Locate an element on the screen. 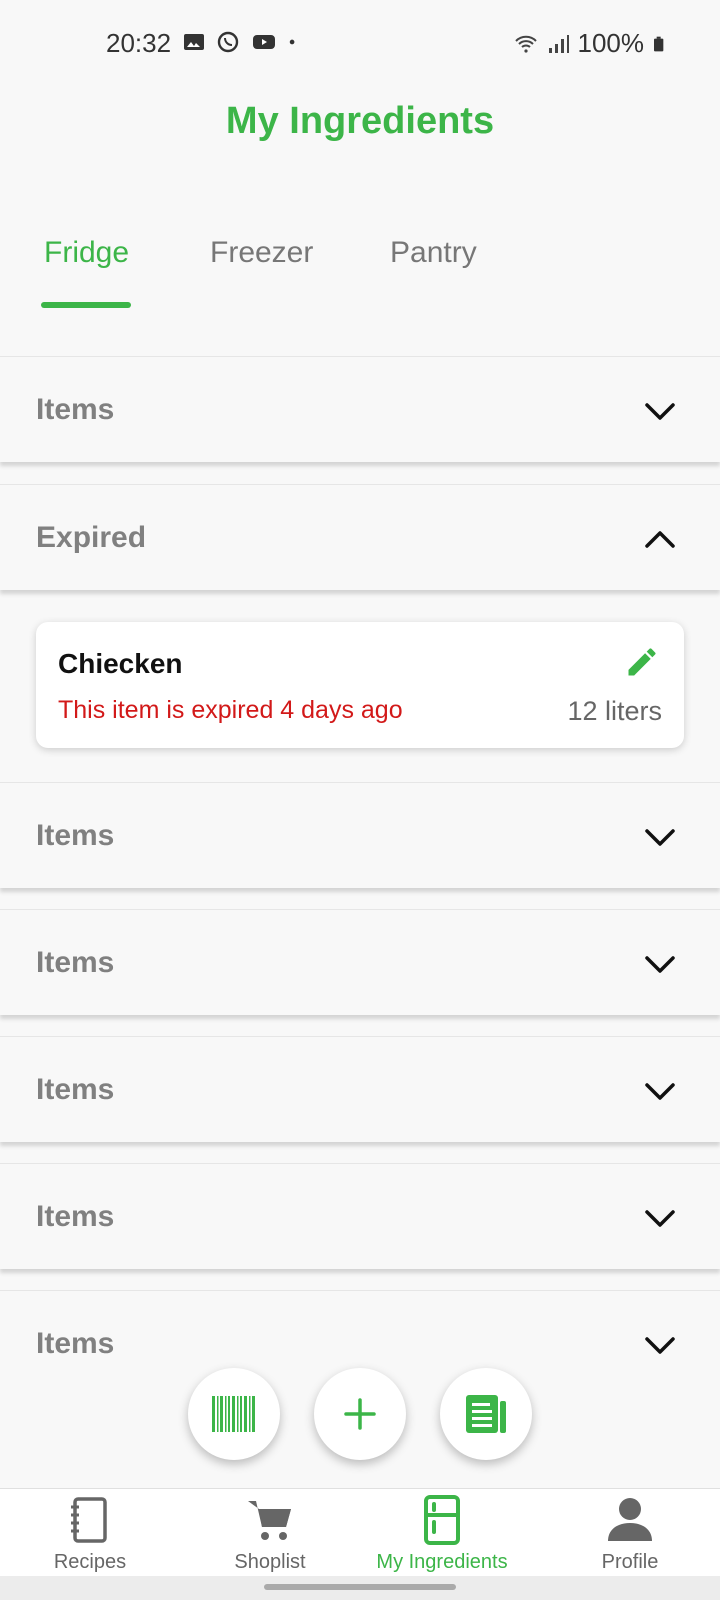 The height and width of the screenshot is (1600, 720). scan-receipt-button is located at coordinates (486, 1414).